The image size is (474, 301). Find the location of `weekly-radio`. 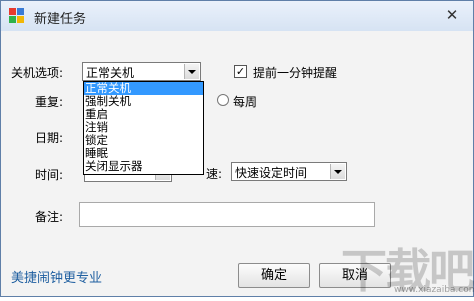

weekly-radio is located at coordinates (223, 100).